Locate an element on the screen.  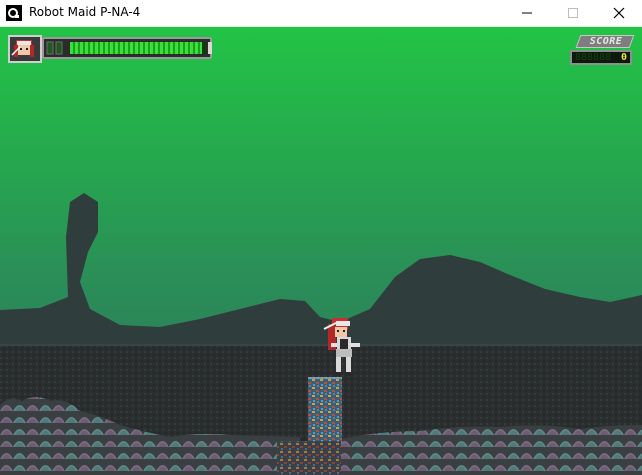
window-title: Robot Maid P-NA-4 is located at coordinates (85, 12).